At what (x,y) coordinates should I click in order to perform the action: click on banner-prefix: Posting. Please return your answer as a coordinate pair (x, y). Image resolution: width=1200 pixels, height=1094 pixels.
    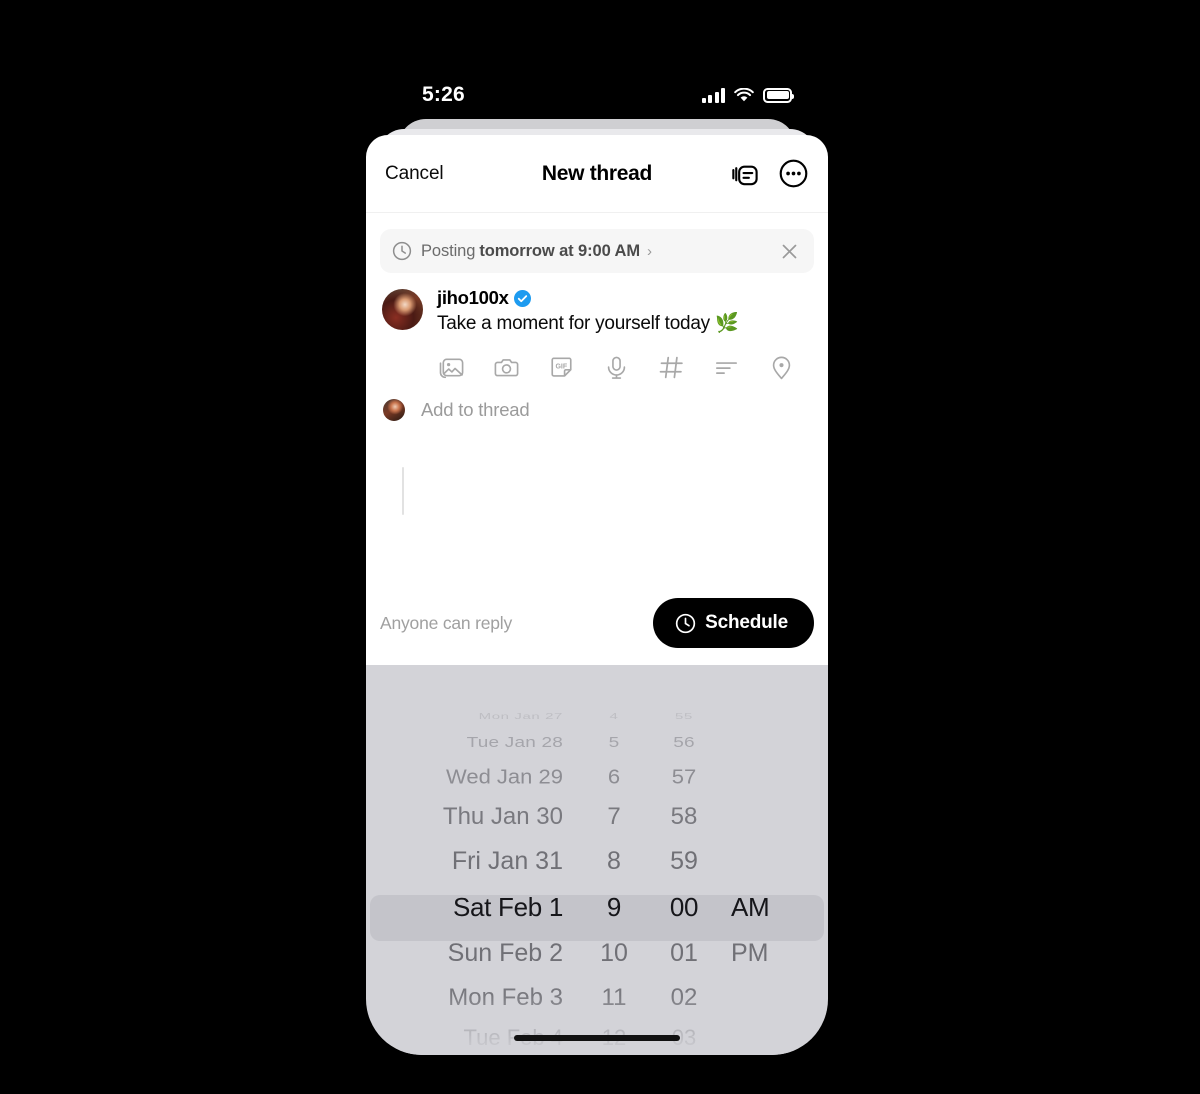
    Looking at the image, I should click on (448, 250).